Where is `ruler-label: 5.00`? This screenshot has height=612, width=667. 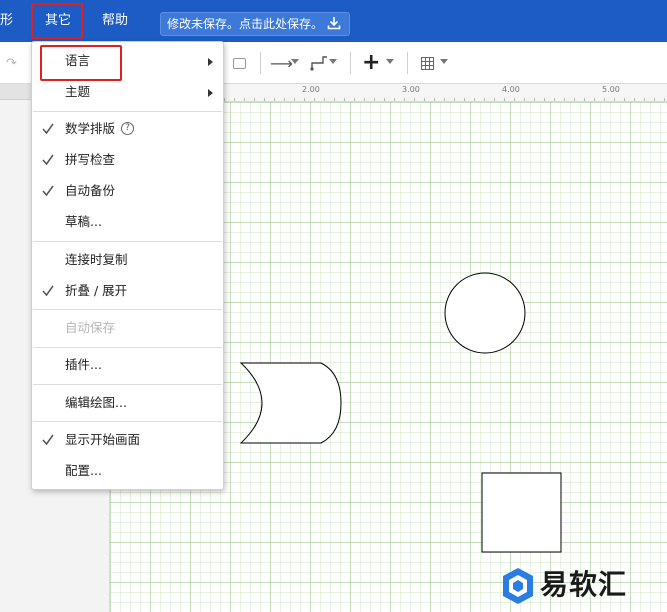 ruler-label: 5.00 is located at coordinates (611, 89).